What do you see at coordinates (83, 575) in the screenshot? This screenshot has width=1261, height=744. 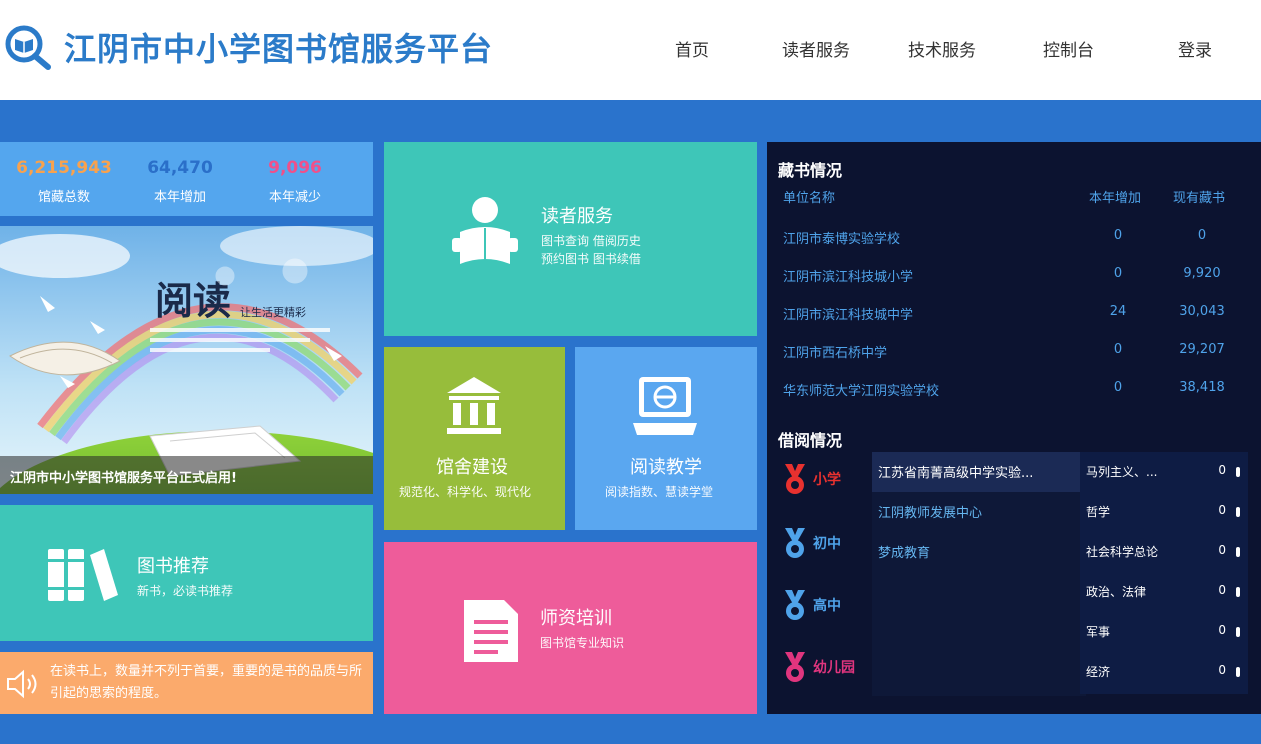 I see `books-icon` at bounding box center [83, 575].